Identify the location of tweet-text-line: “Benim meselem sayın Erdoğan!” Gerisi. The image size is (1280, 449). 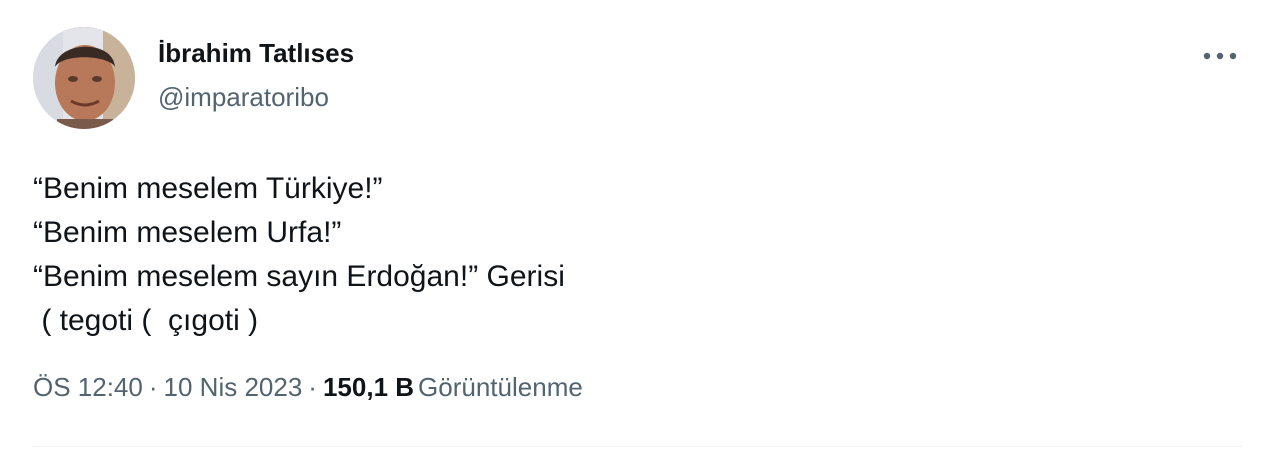
(299, 276).